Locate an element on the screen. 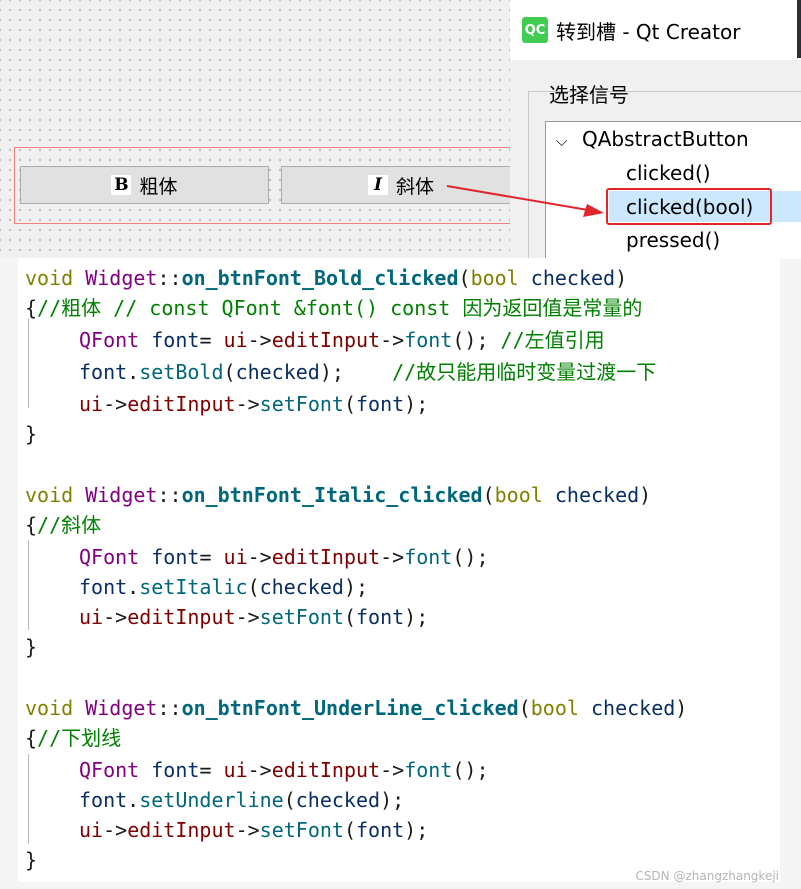 This screenshot has width=801, height=889. code-line: font.setItalic(checked); is located at coordinates (224, 587).